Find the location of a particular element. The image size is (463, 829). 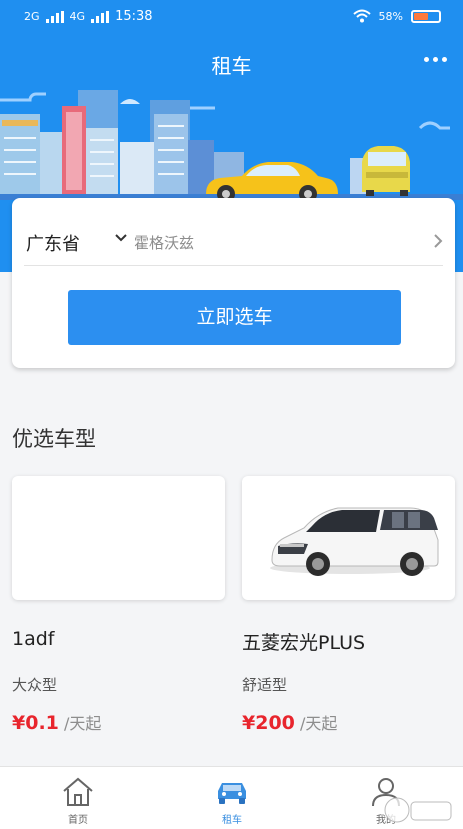

car-type: 大众型 is located at coordinates (35, 685).